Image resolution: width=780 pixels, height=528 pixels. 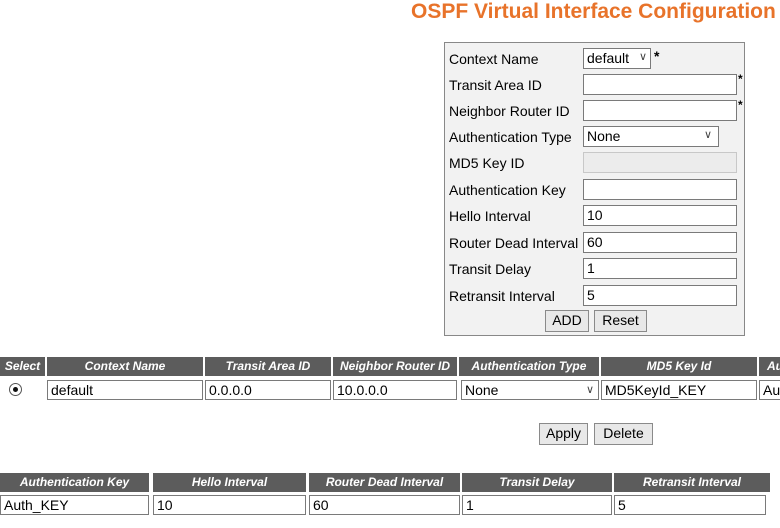 What do you see at coordinates (623, 434) in the screenshot?
I see `delete-button: Delete` at bounding box center [623, 434].